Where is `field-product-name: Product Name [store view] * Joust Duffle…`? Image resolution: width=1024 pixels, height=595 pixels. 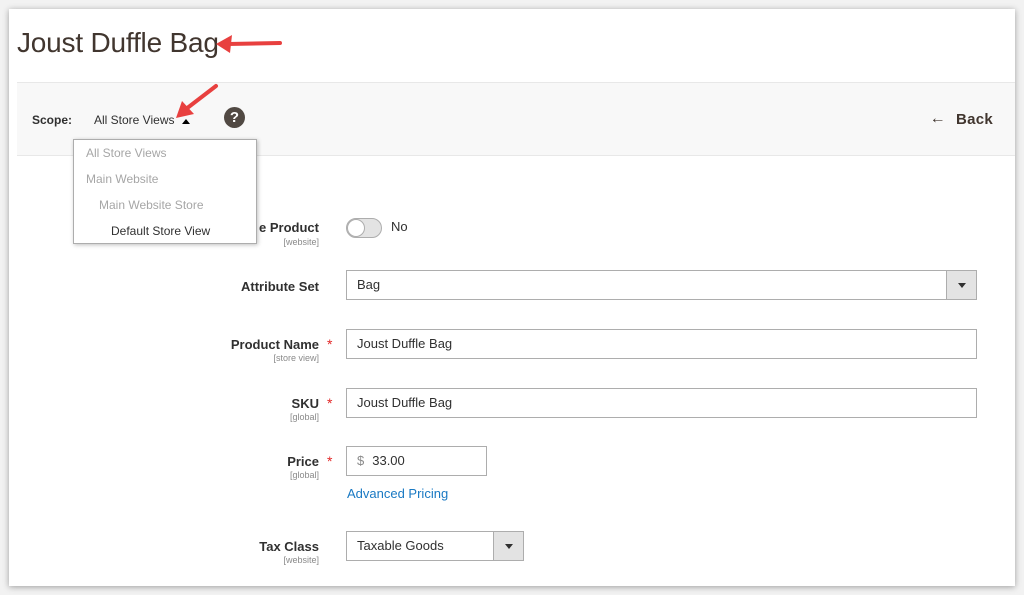
field-product-name: Product Name [store view] * Joust Duffle… is located at coordinates (512, 349).